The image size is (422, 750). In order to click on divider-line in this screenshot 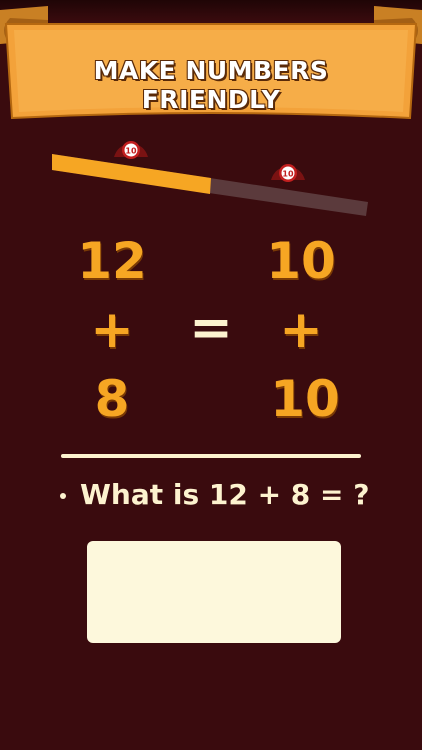, I will do `click(211, 456)`.